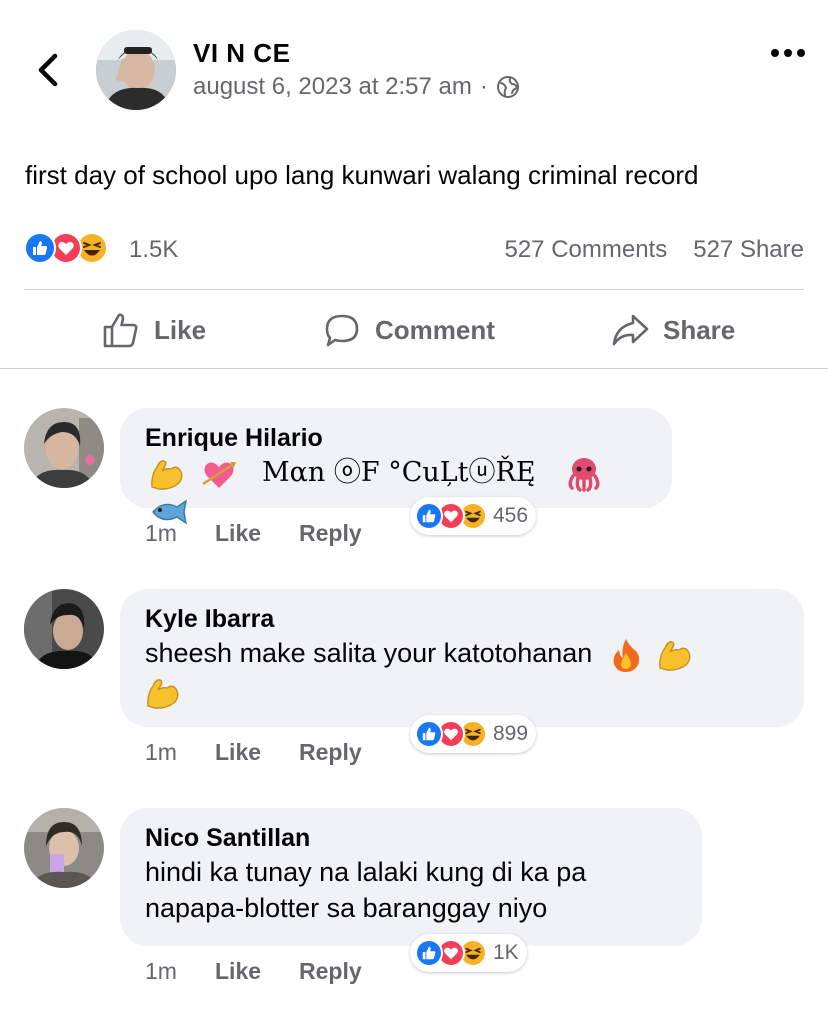 The height and width of the screenshot is (1011, 828). I want to click on shares-count: 527 Share, so click(748, 250).